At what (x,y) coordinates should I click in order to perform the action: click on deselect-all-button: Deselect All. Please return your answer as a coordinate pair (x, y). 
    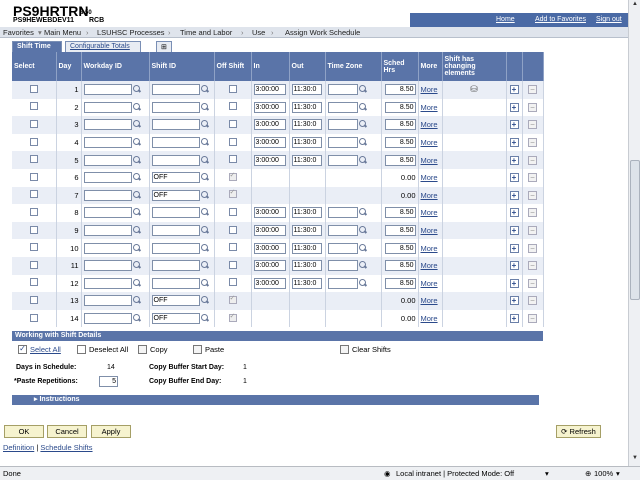
    Looking at the image, I should click on (102, 349).